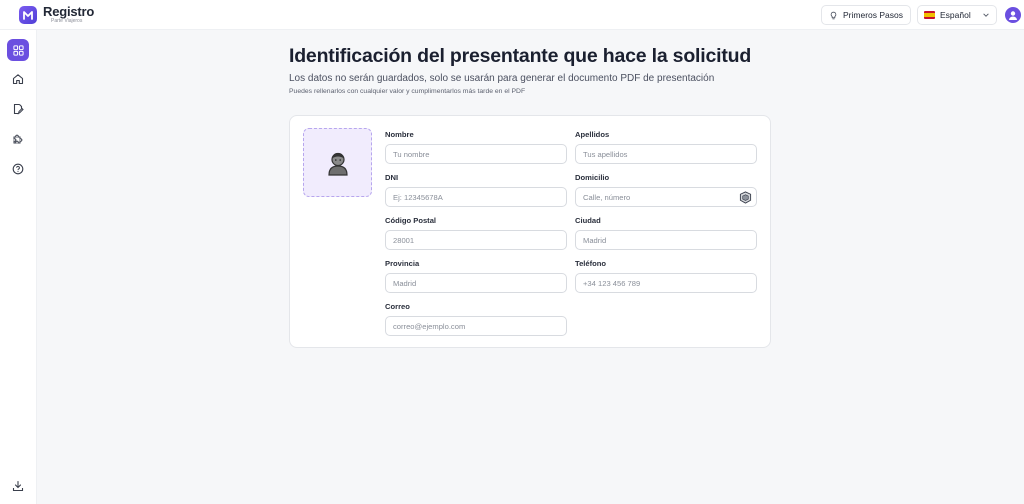 This screenshot has height=504, width=1024. I want to click on sidebar-item-extensions, so click(18, 139).